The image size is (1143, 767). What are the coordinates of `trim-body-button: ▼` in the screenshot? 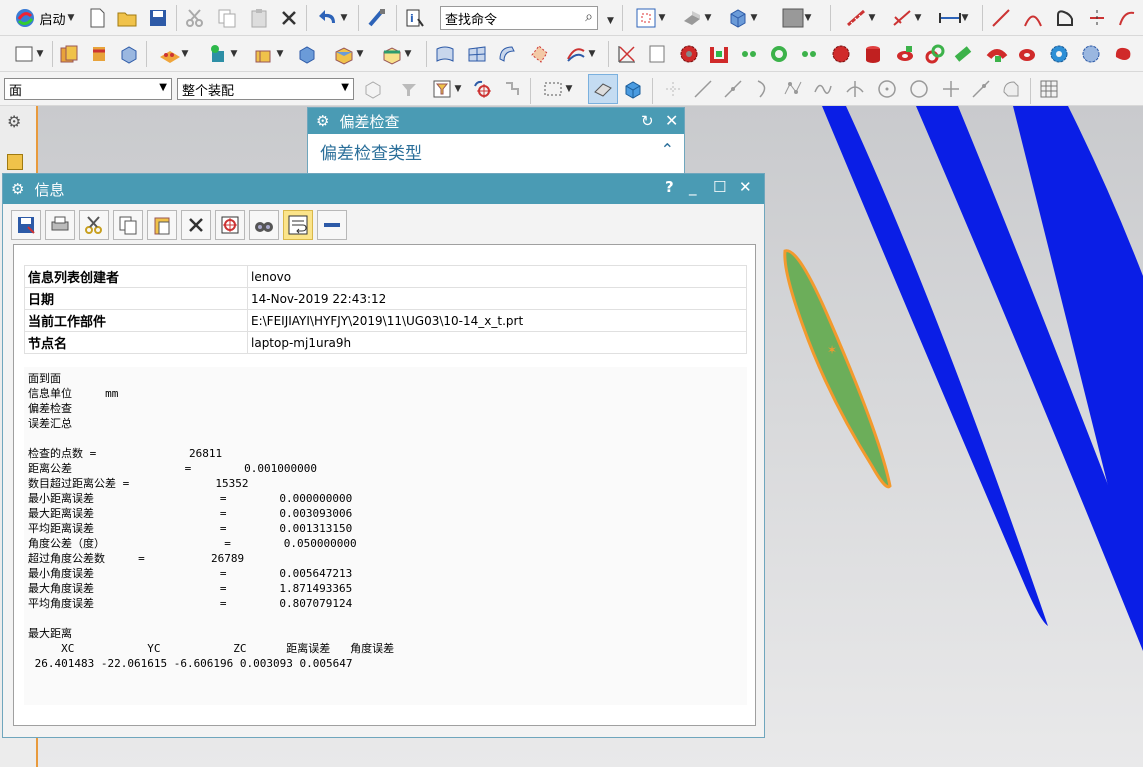 It's located at (396, 54).